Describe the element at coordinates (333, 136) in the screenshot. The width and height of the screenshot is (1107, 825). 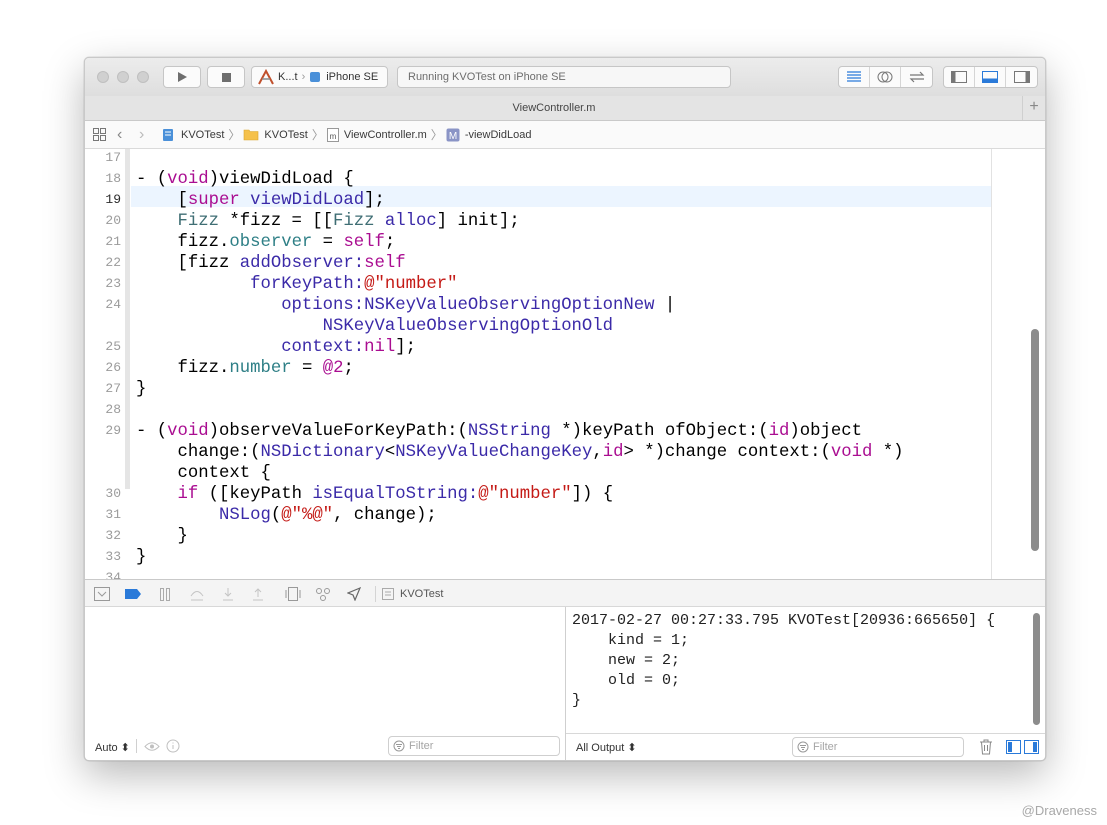
I see `svg-text: m` at that location.